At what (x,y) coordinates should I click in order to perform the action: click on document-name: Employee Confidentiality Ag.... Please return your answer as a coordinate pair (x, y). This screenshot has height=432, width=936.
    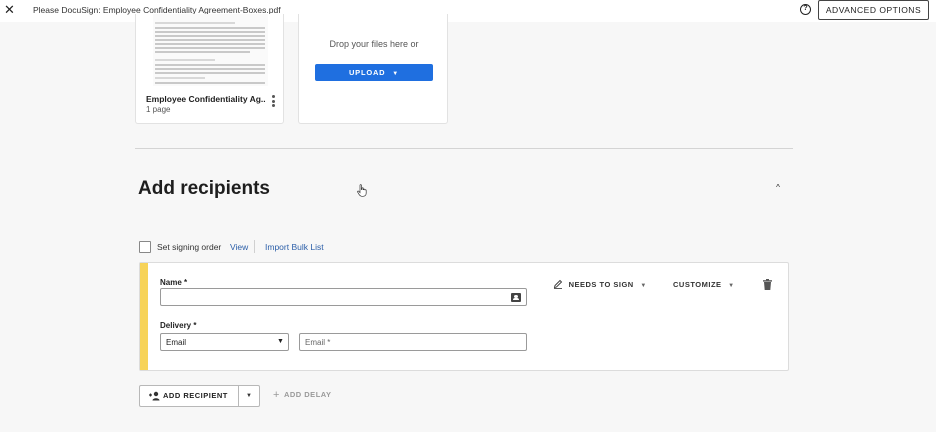
    Looking at the image, I should click on (206, 99).